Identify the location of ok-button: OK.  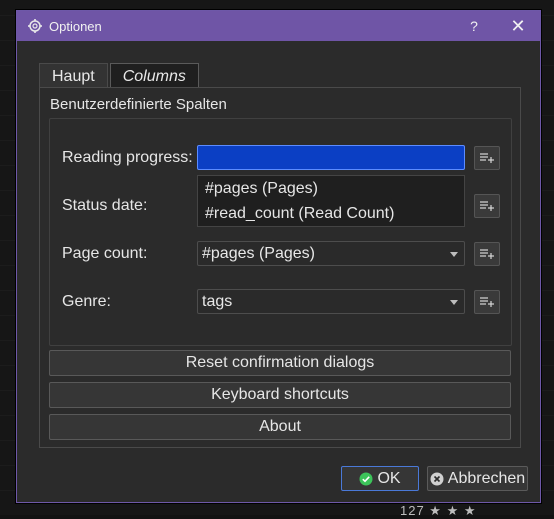
(380, 478).